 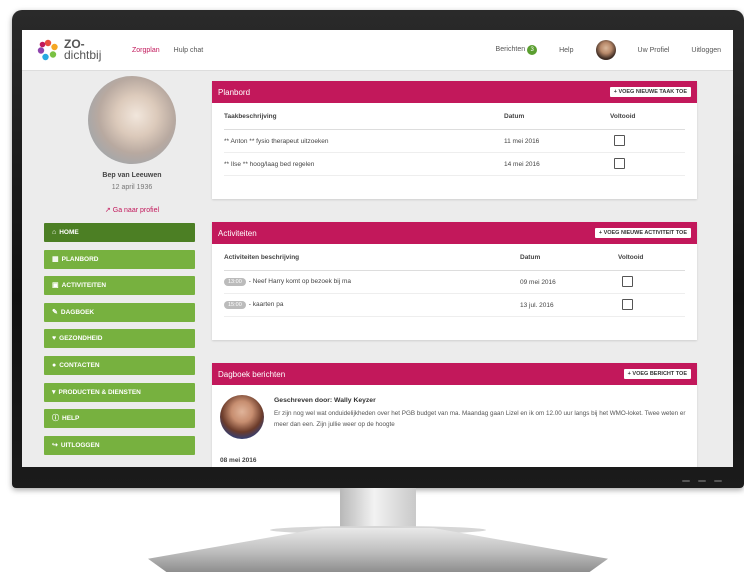 What do you see at coordinates (522, 164) in the screenshot?
I see `task-date: 14 mei 2016` at bounding box center [522, 164].